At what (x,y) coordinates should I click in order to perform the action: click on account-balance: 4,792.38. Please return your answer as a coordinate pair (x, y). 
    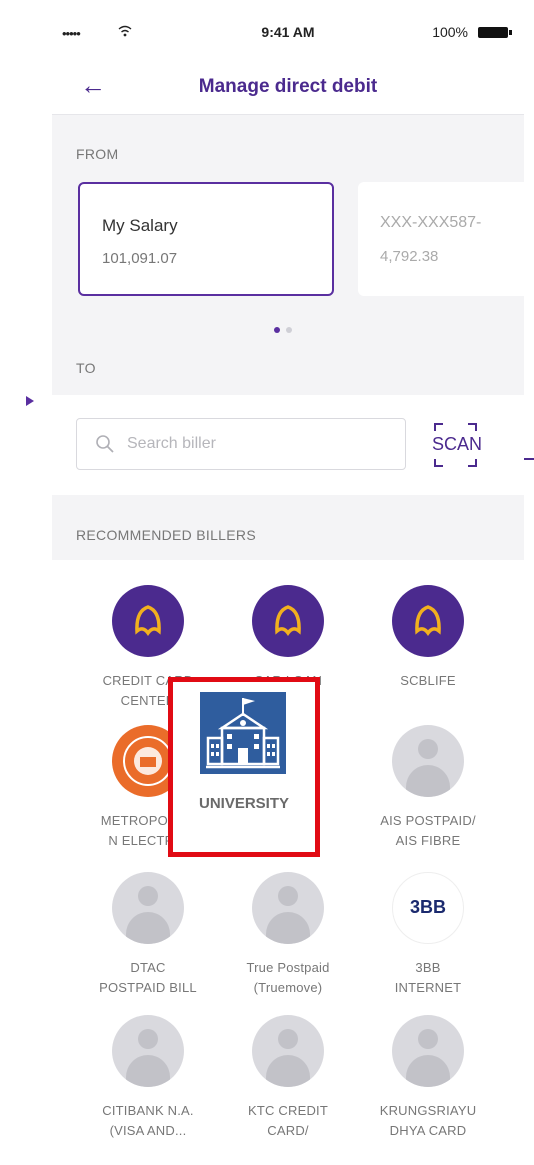
    Looking at the image, I should click on (409, 256).